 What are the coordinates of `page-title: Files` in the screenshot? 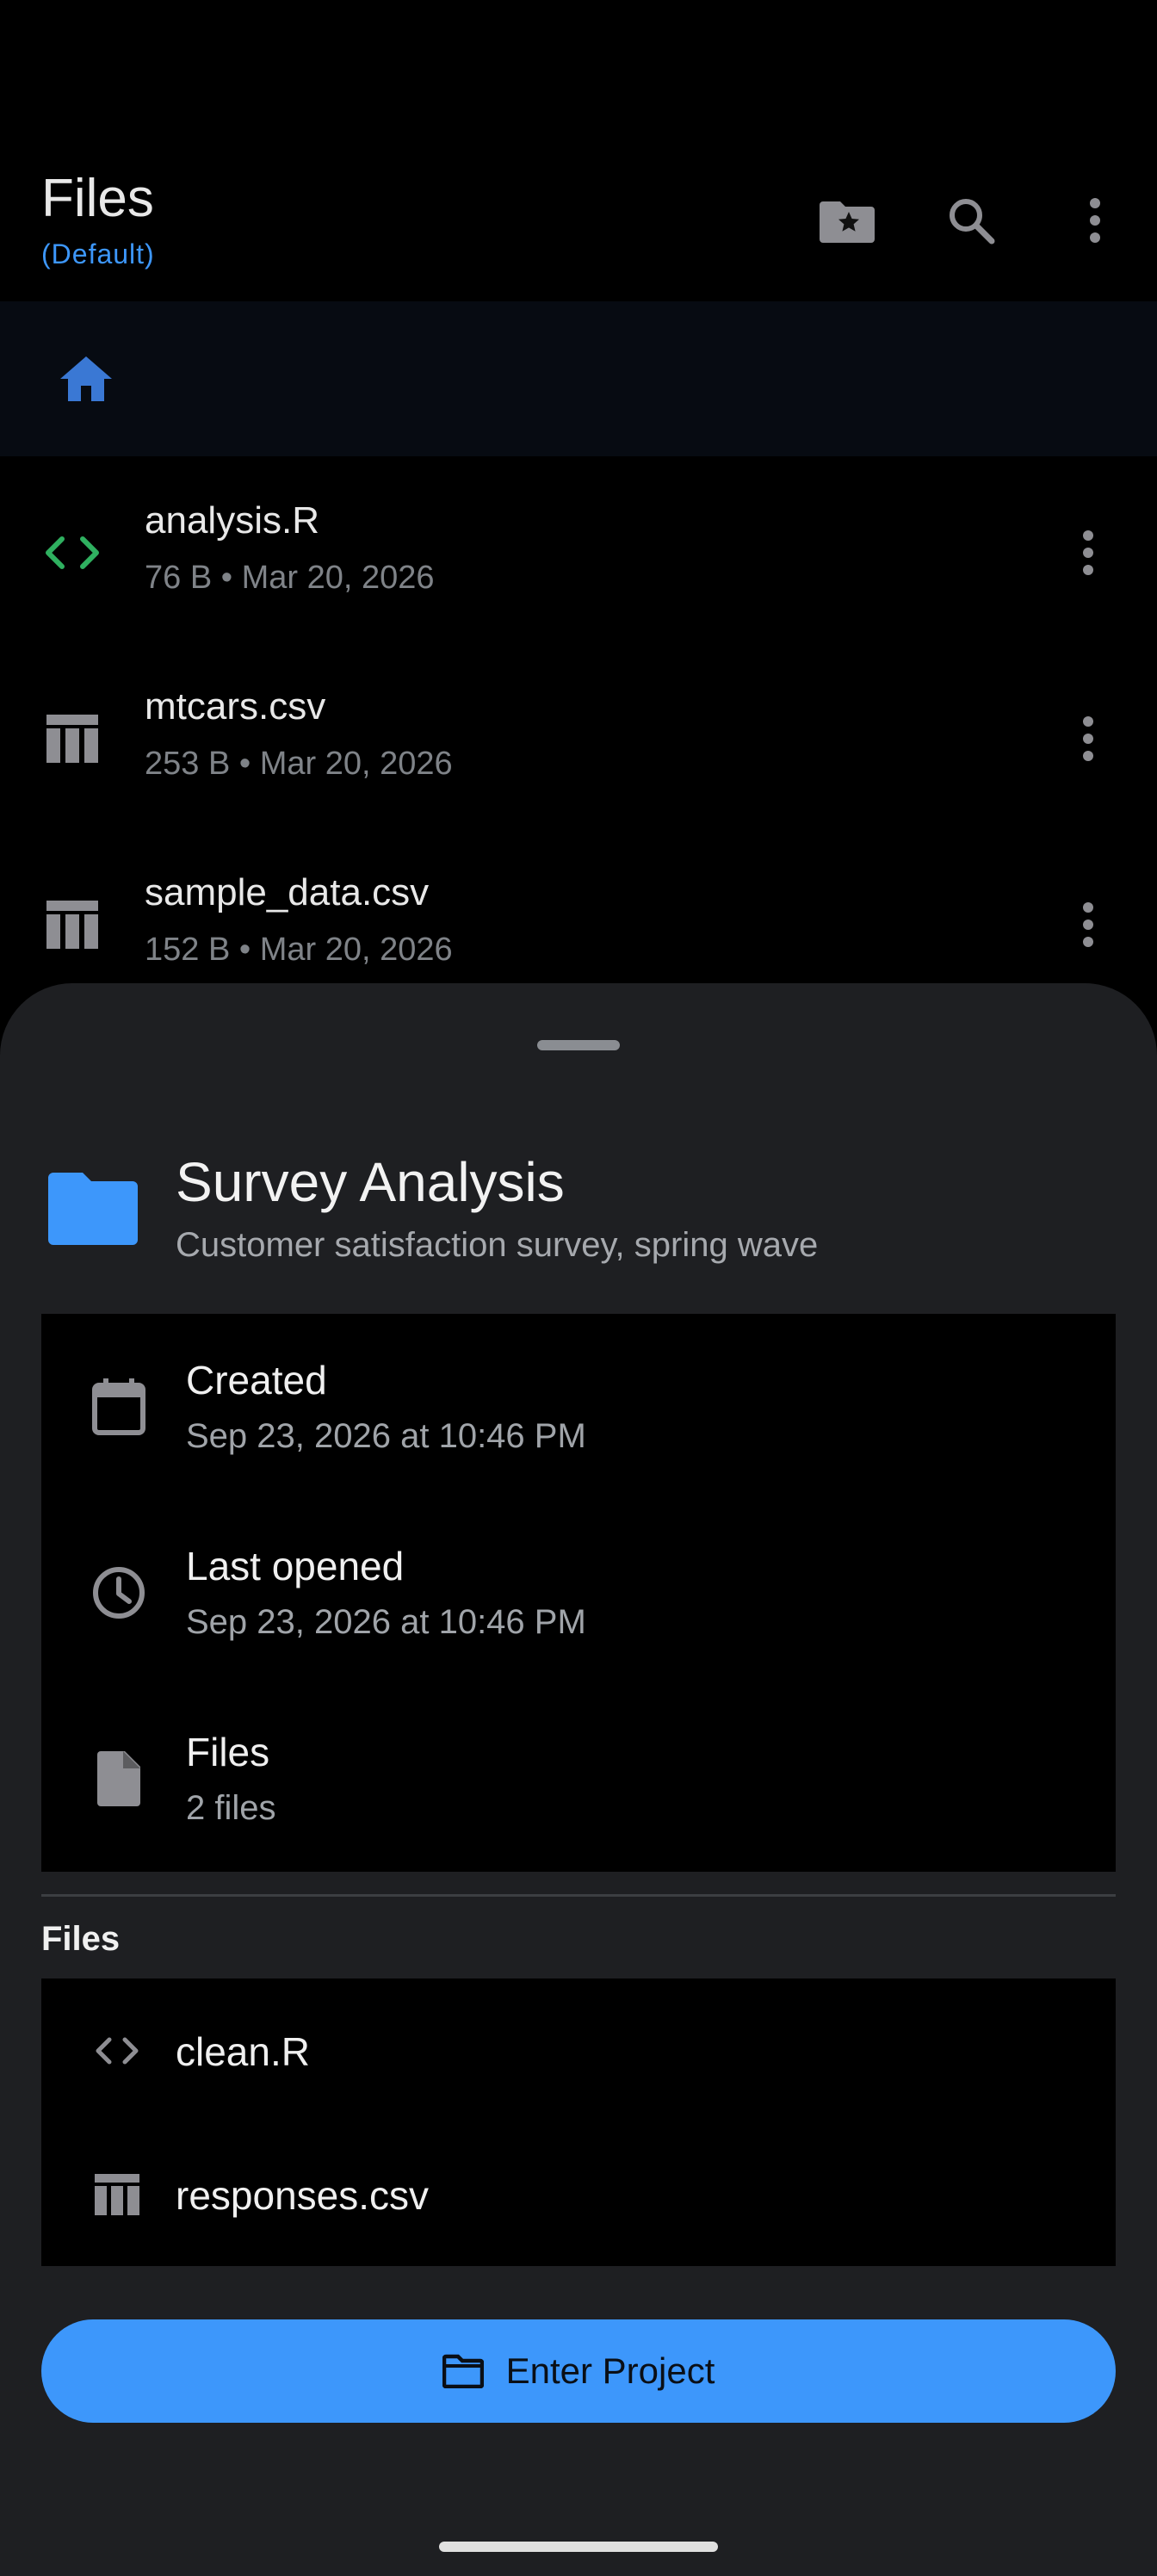 It's located at (98, 199).